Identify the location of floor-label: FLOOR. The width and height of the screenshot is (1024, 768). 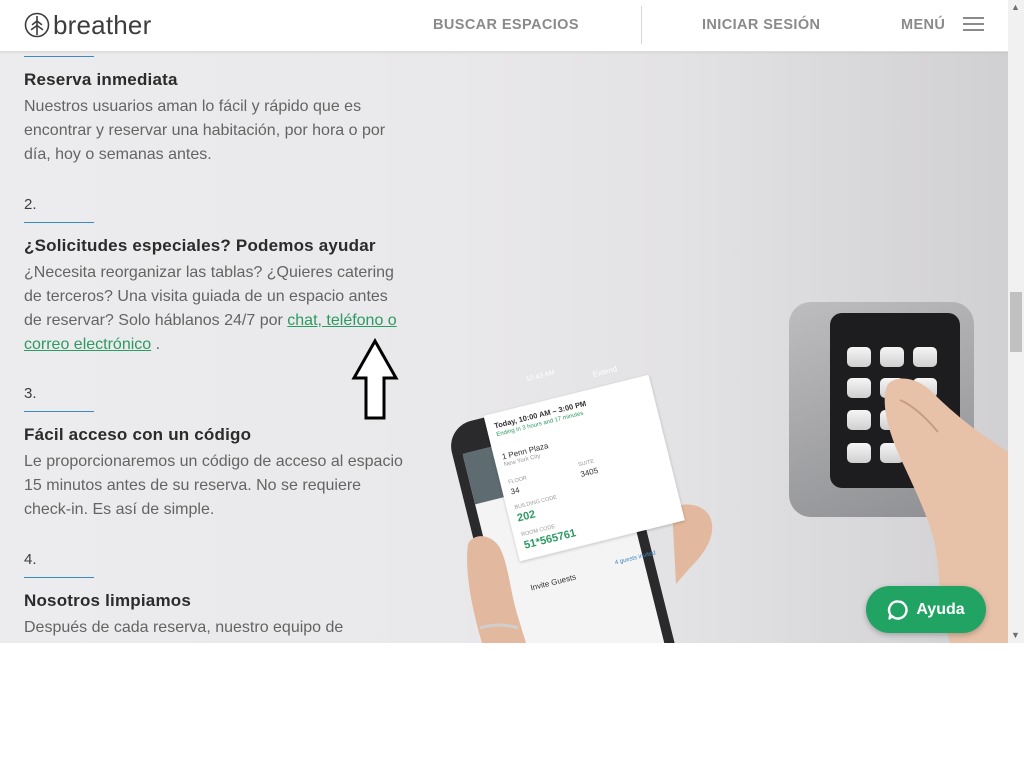
(517, 480).